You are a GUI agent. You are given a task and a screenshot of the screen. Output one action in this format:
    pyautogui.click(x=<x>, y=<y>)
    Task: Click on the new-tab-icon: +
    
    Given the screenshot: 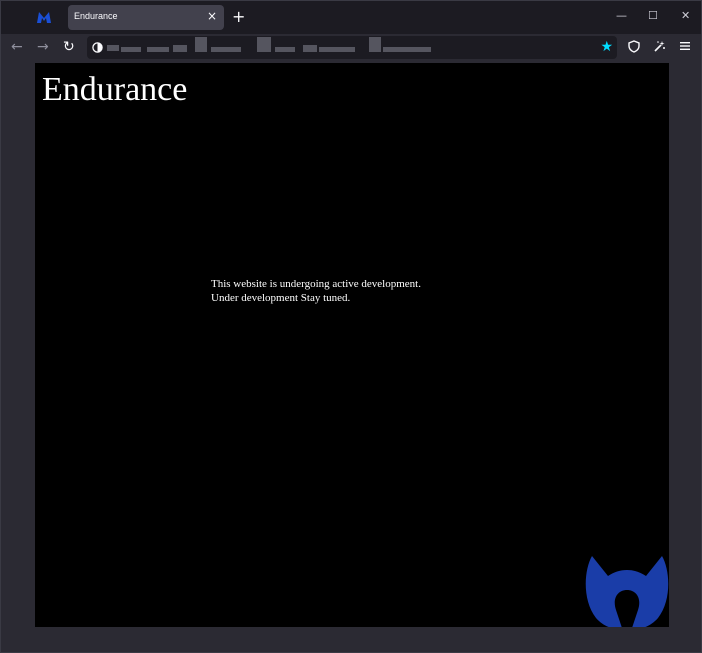 What is the action you would take?
    pyautogui.click(x=238, y=17)
    